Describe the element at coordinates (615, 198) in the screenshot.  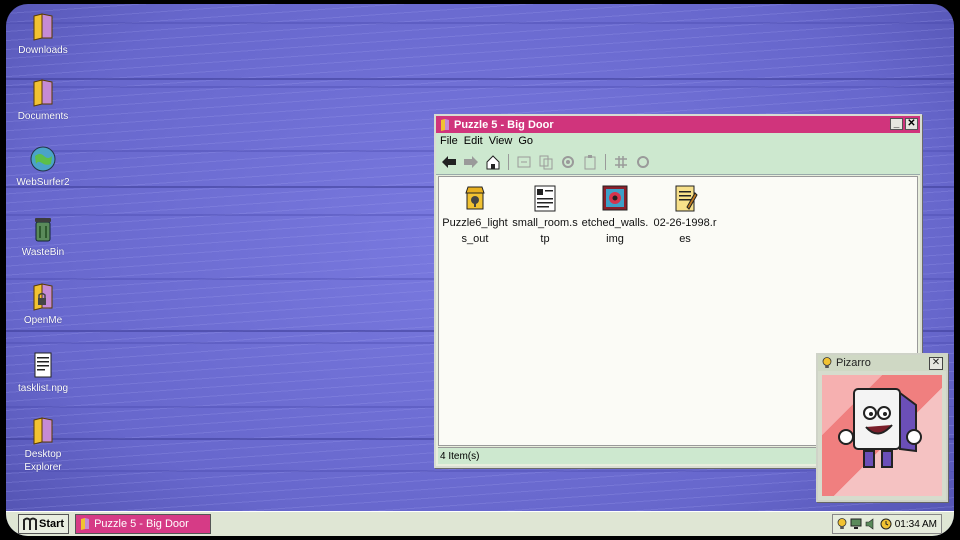
I see `image-icon` at that location.